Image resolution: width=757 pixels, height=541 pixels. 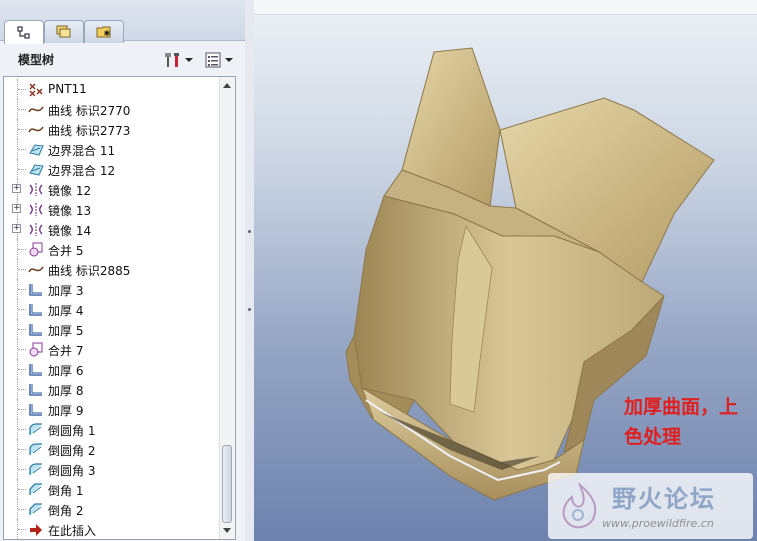 I want to click on panel-title: 模型树, so click(x=36, y=60).